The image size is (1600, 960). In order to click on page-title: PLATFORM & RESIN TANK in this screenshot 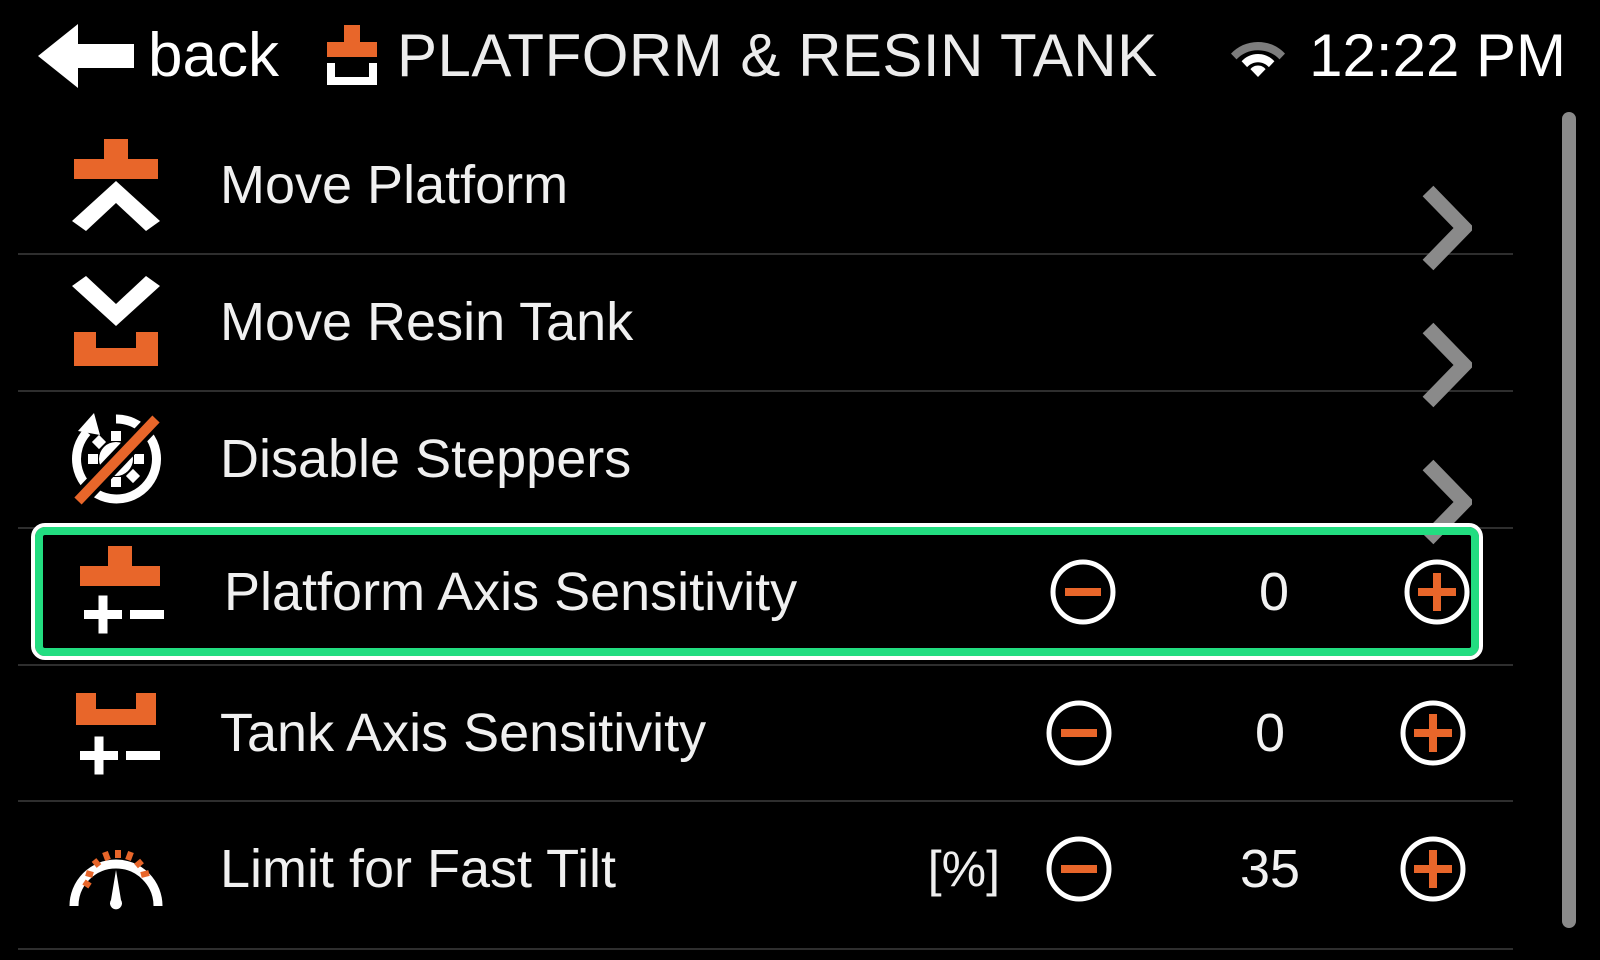, I will do `click(777, 55)`.